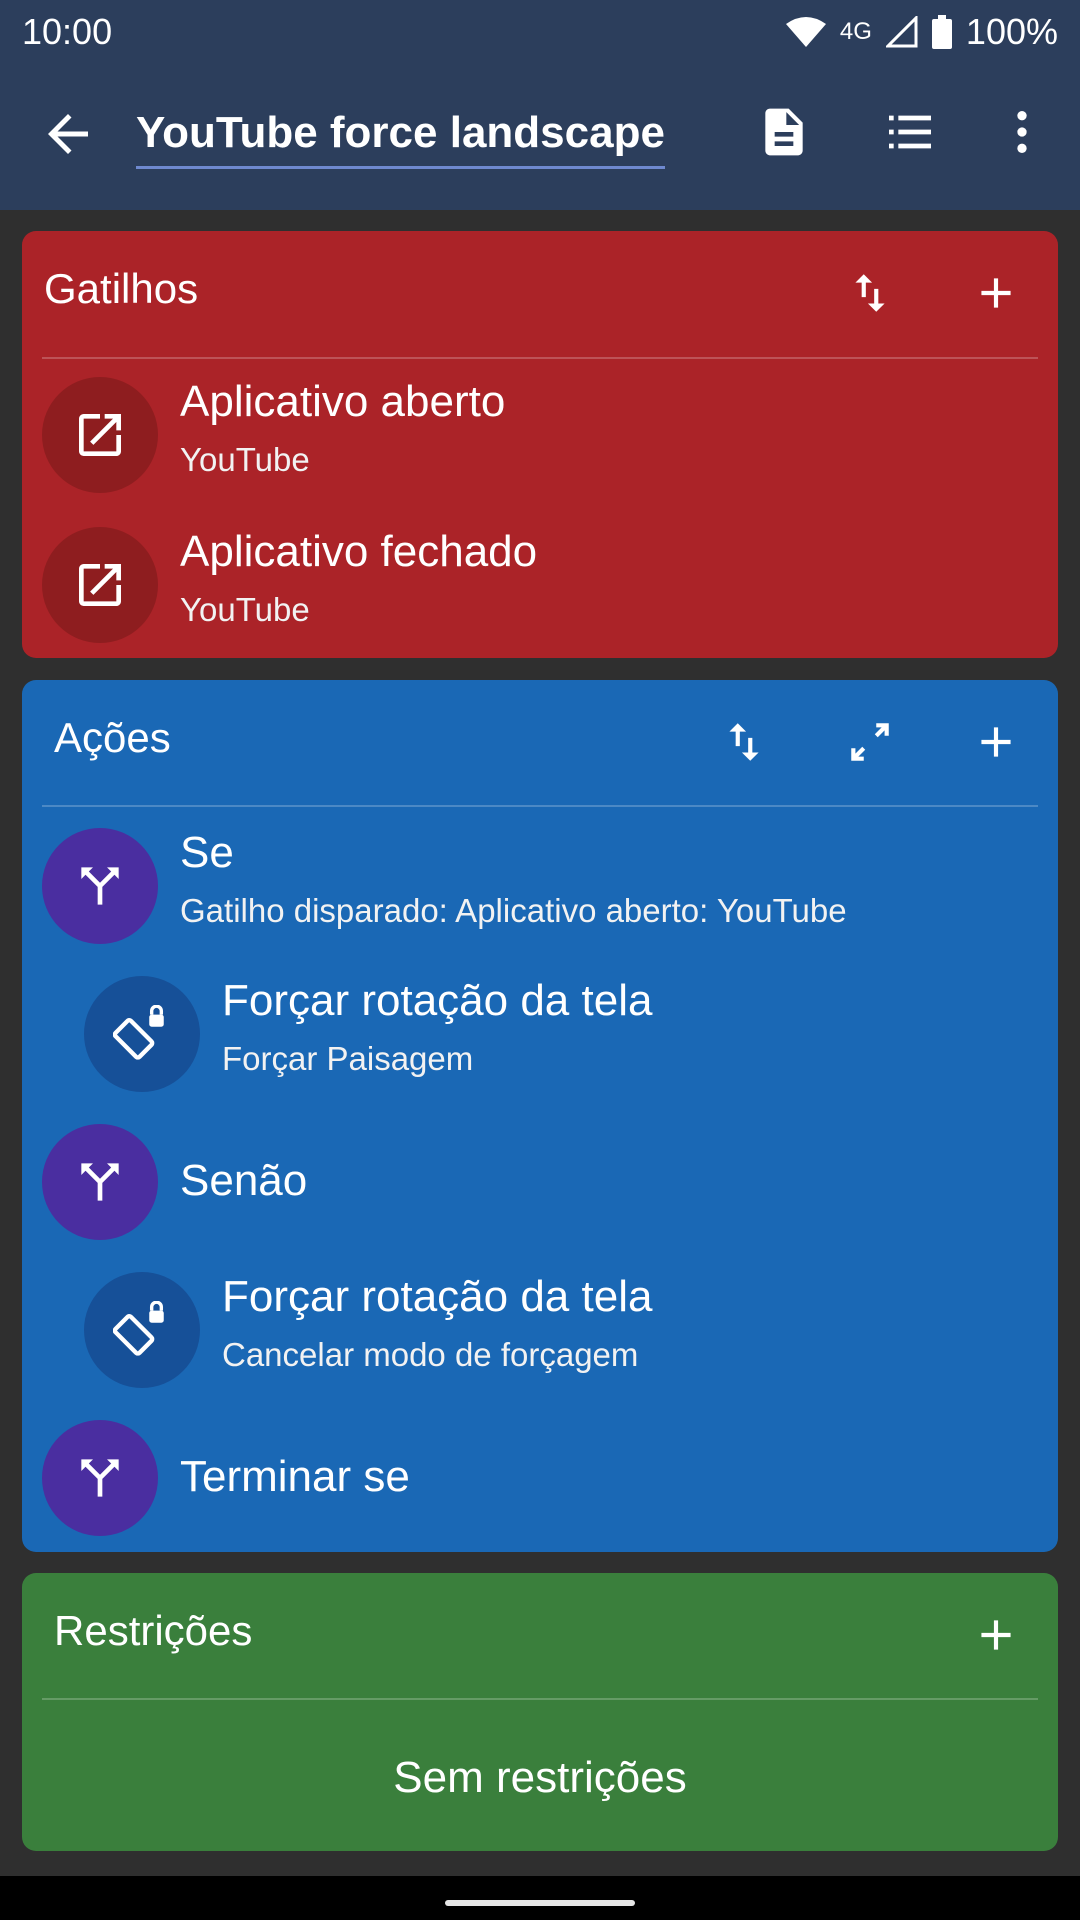 Image resolution: width=1080 pixels, height=1920 pixels. I want to click on triggers-title: Gatilhos, so click(121, 288).